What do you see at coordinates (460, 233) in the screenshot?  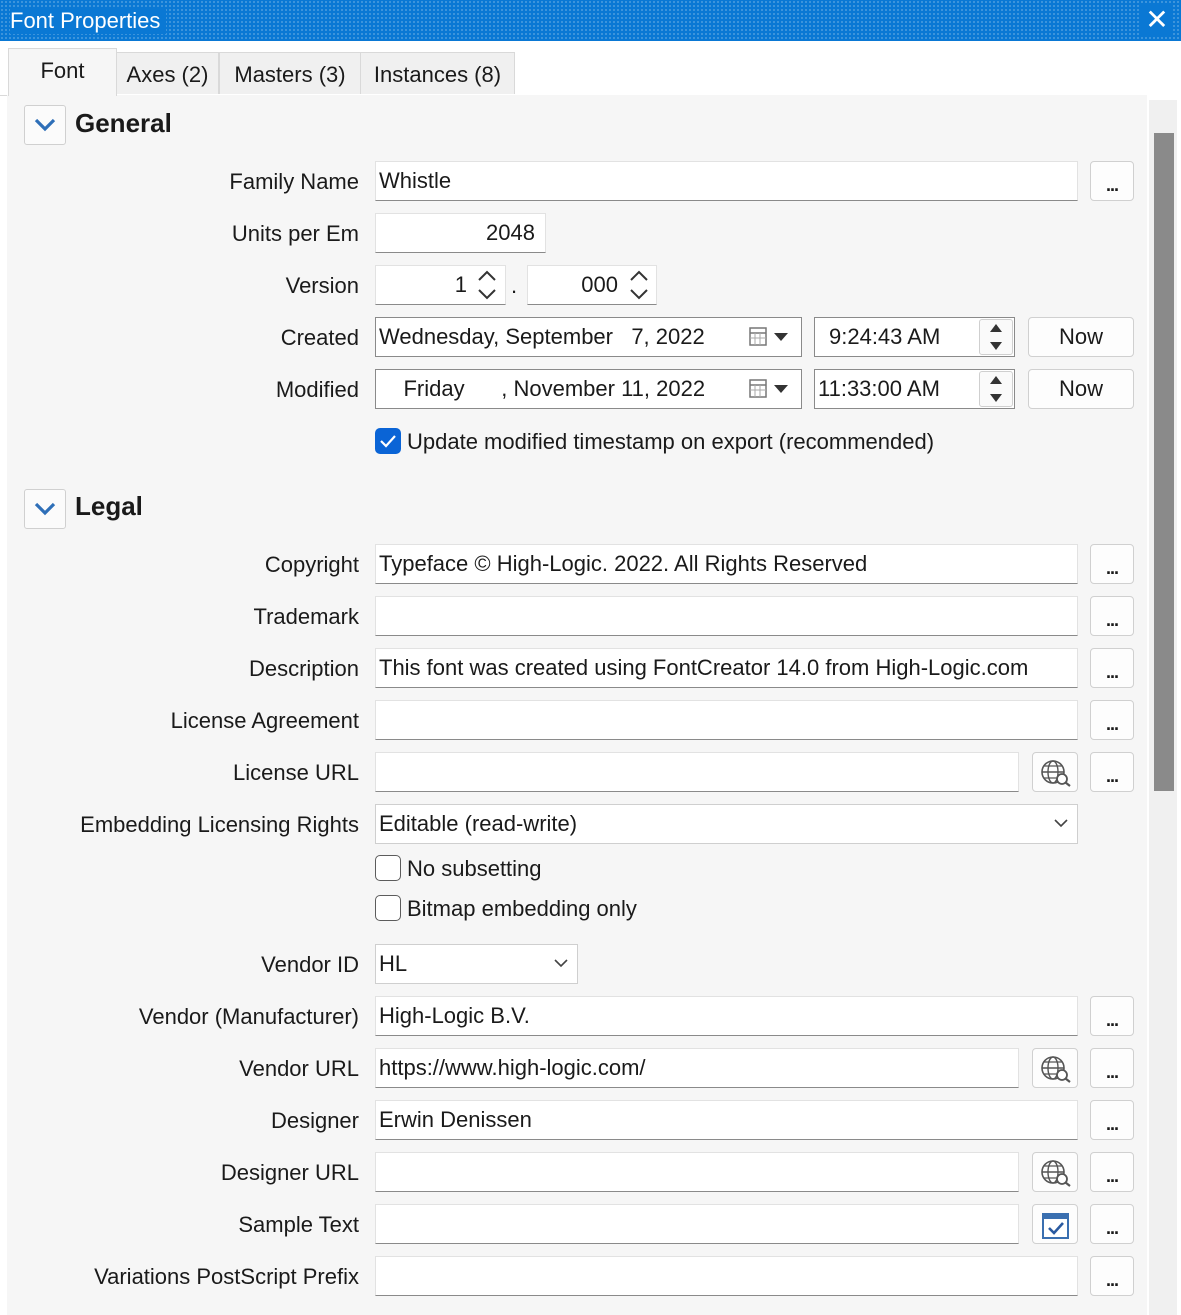 I see `units-per-em-field: 2048` at bounding box center [460, 233].